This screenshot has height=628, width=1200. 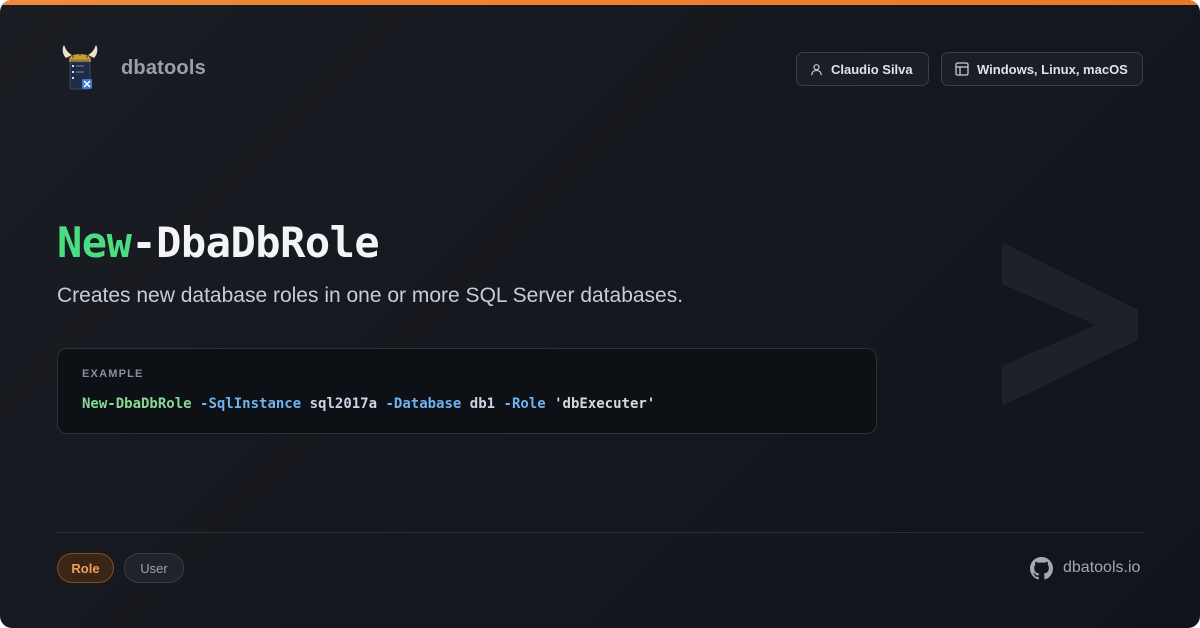 What do you see at coordinates (1041, 567) in the screenshot?
I see `github-icon` at bounding box center [1041, 567].